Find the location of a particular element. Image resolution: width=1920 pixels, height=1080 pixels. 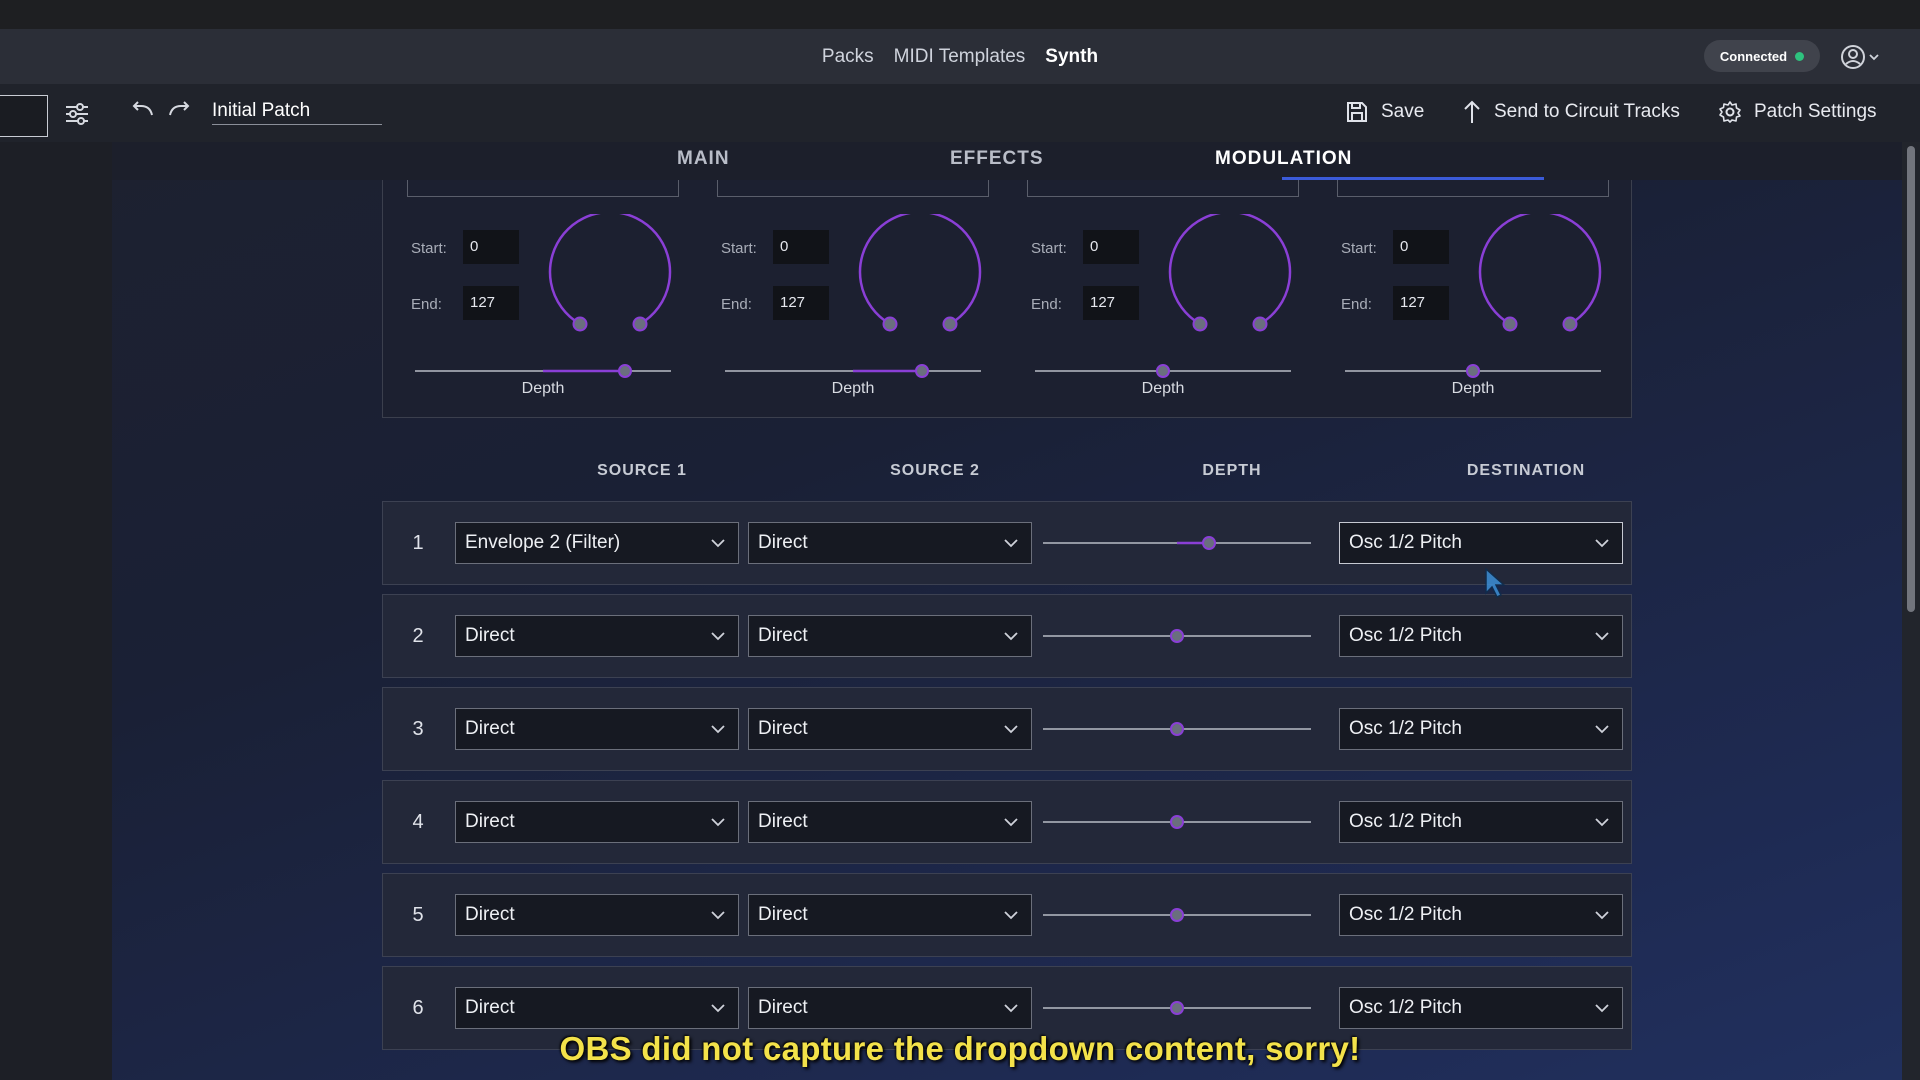

undo-icon is located at coordinates (143, 110).